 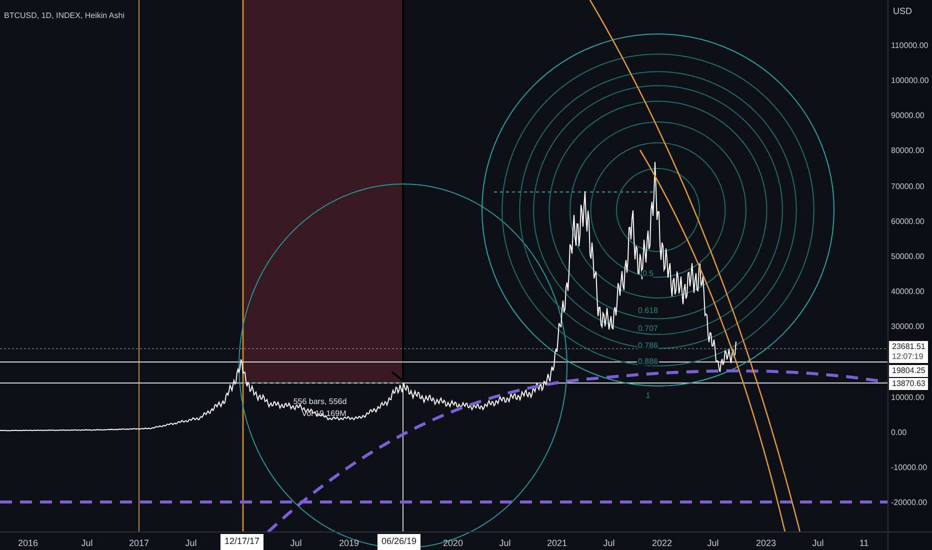 What do you see at coordinates (242, 542) in the screenshot?
I see `date-marker: 12/17/17` at bounding box center [242, 542].